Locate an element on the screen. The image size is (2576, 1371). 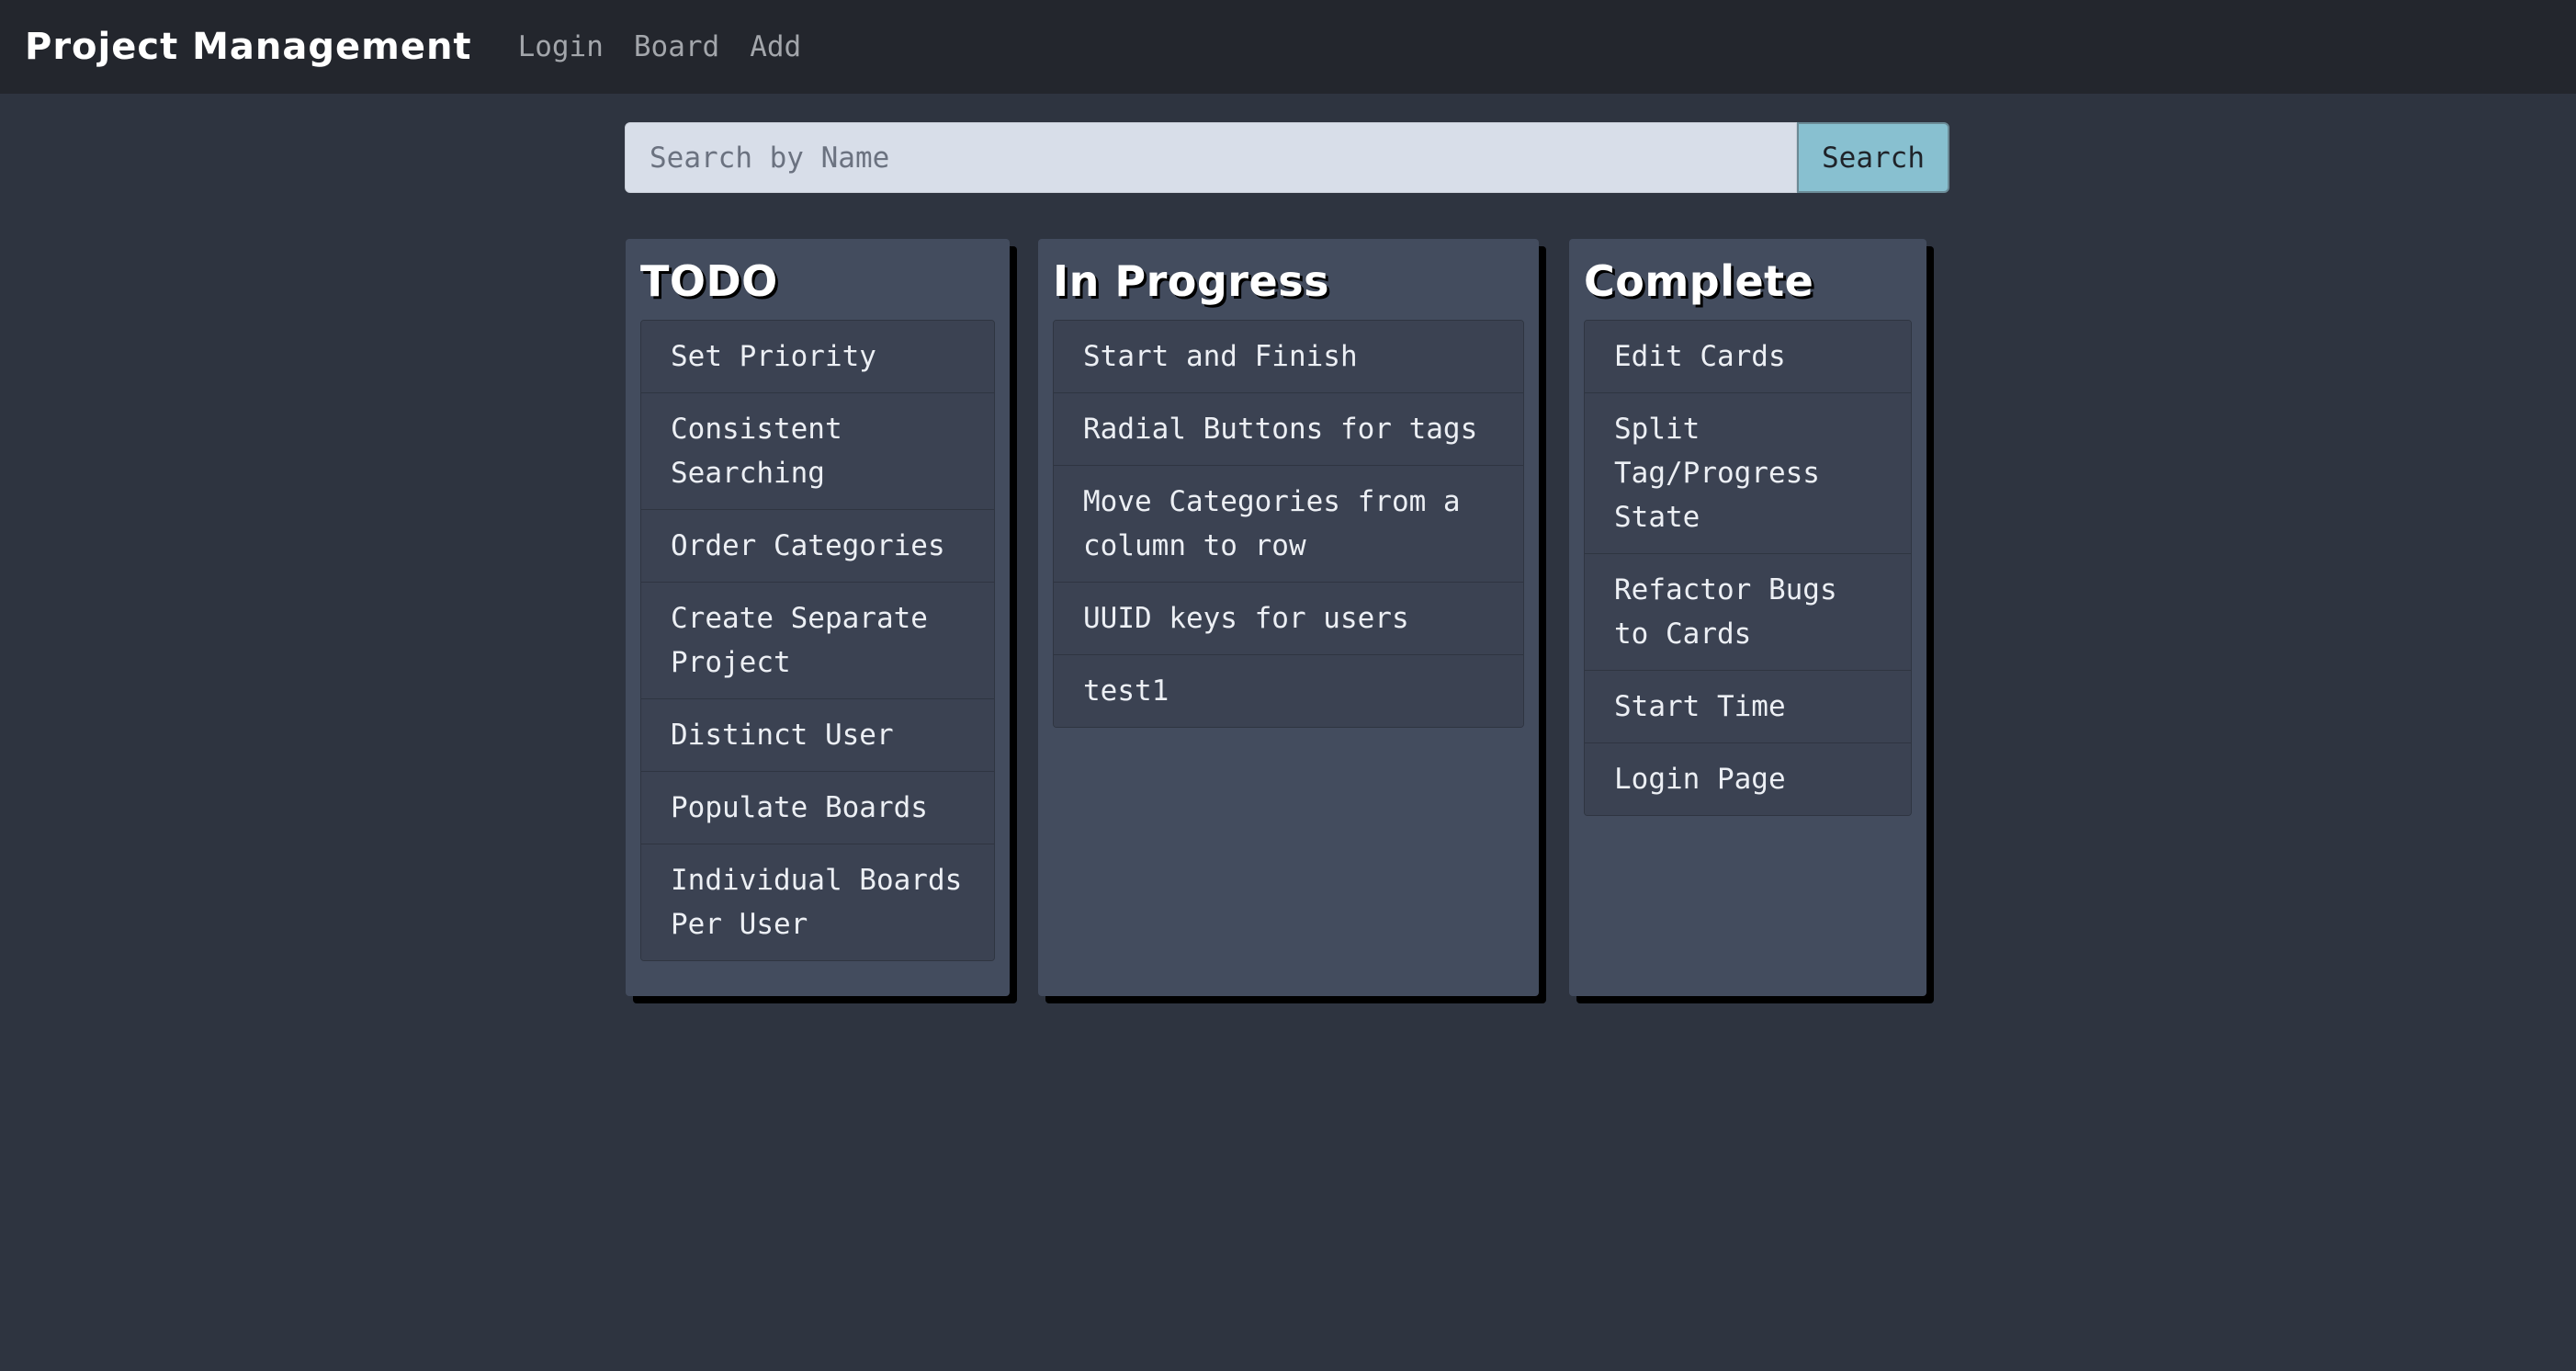
card-test1: test1 is located at coordinates (1288, 691).